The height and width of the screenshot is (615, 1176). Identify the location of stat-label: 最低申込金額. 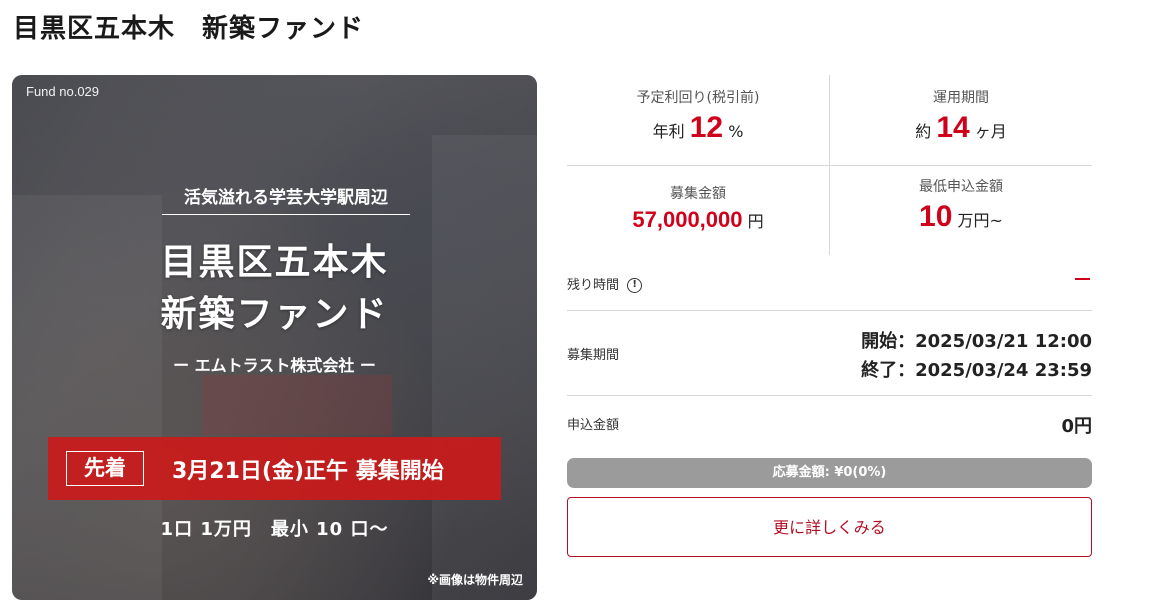
(961, 187).